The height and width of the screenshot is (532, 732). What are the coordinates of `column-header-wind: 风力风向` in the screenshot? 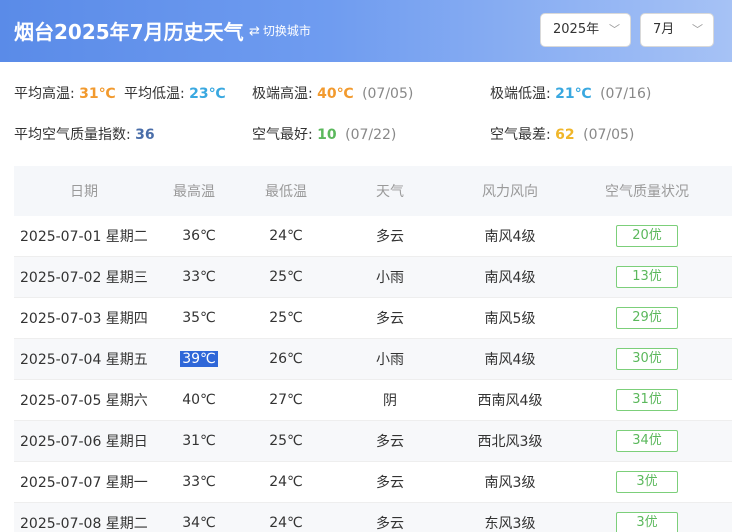 It's located at (510, 192).